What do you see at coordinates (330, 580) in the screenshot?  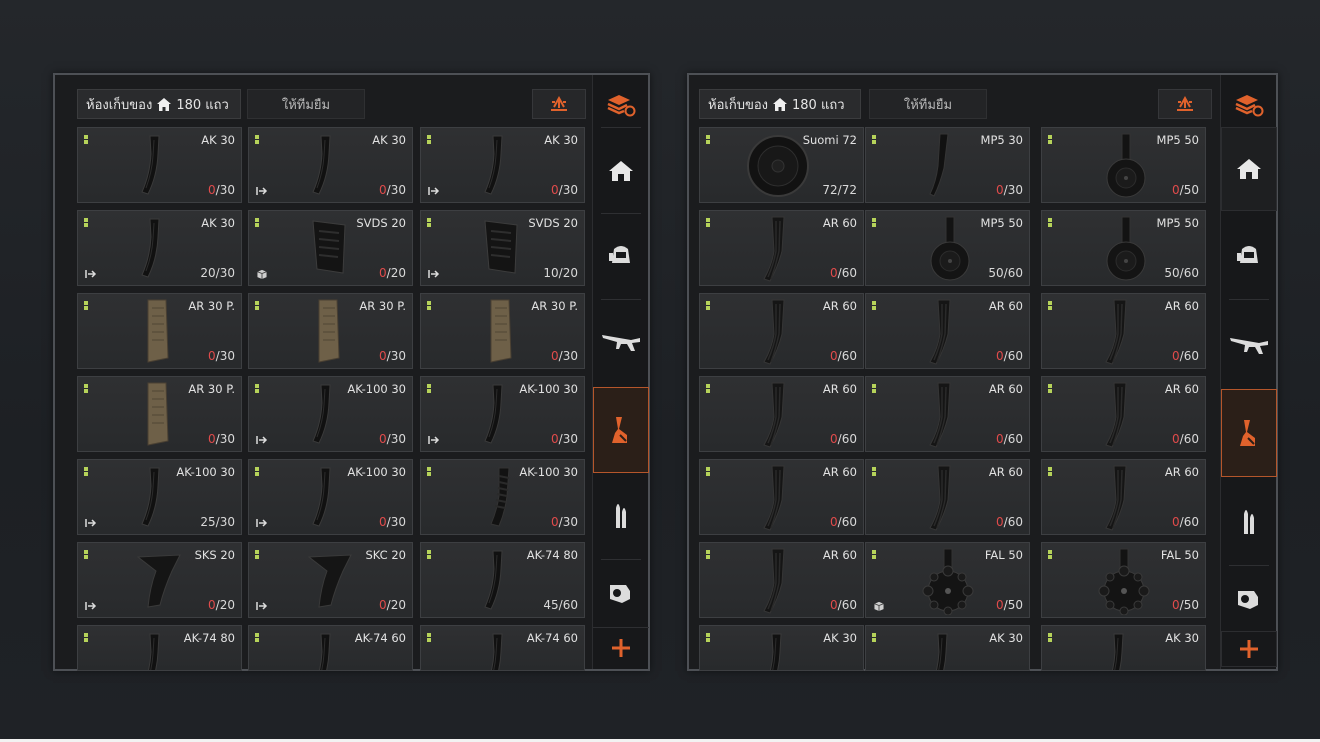 I see `inventory-slot: SKC 20 0/20` at bounding box center [330, 580].